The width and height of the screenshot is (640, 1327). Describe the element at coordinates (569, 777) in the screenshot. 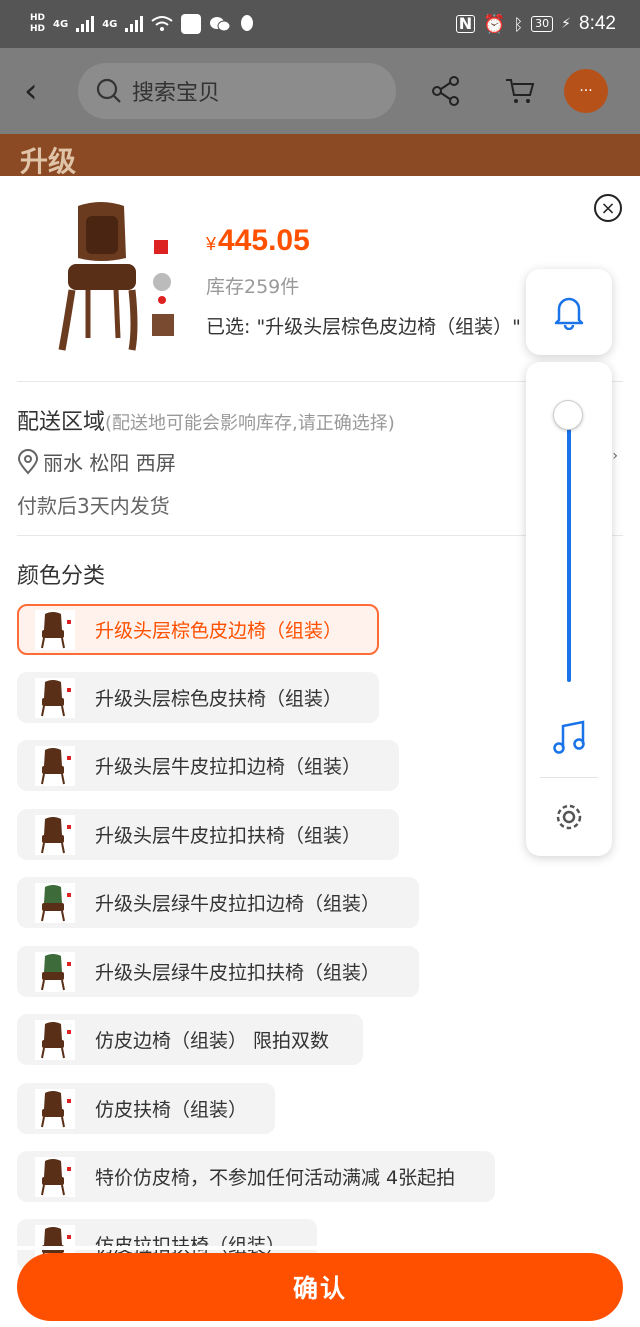

I see `divider` at that location.